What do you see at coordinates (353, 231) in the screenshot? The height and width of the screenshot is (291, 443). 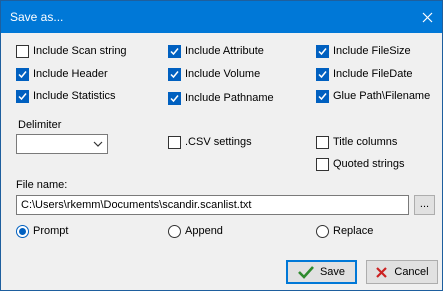 I see `radio-label: Replace` at bounding box center [353, 231].